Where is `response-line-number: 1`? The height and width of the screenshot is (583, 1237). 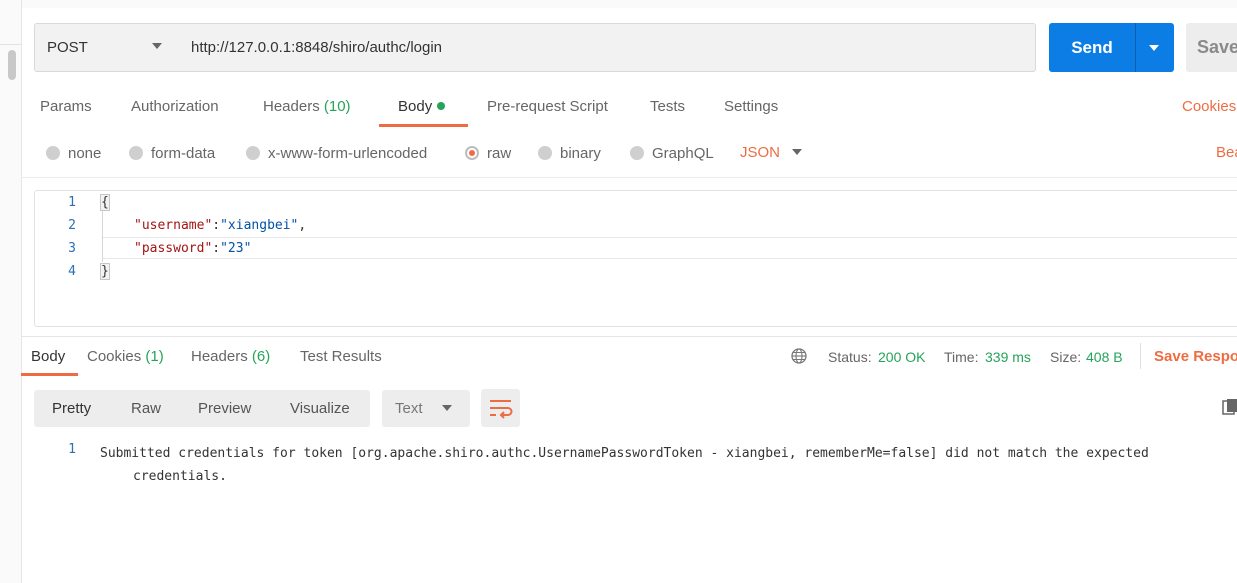
response-line-number: 1 is located at coordinates (72, 449).